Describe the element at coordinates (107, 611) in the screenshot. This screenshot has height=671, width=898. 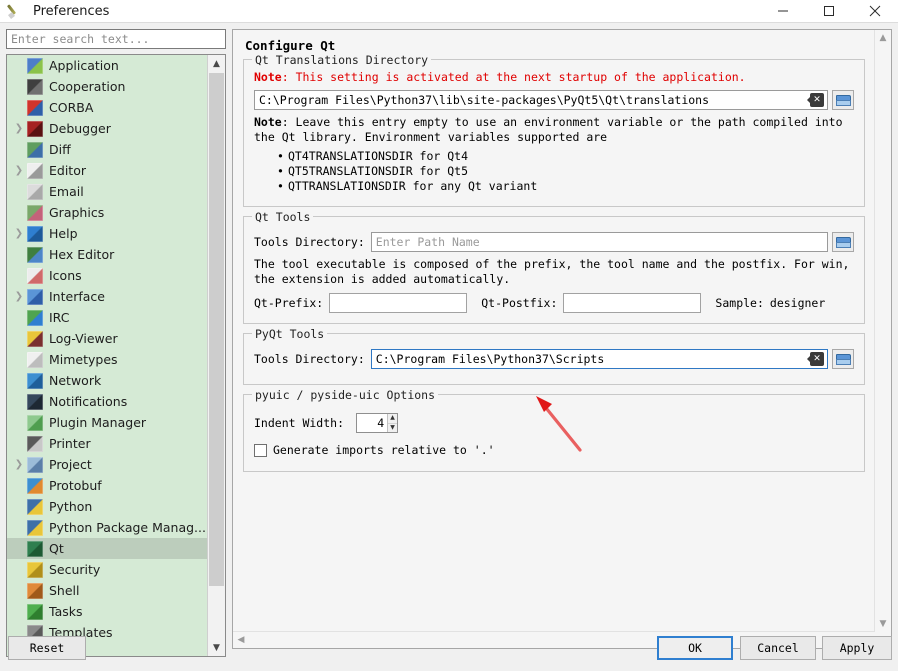
I see `sidebar-item-tasks: Tasks` at that location.